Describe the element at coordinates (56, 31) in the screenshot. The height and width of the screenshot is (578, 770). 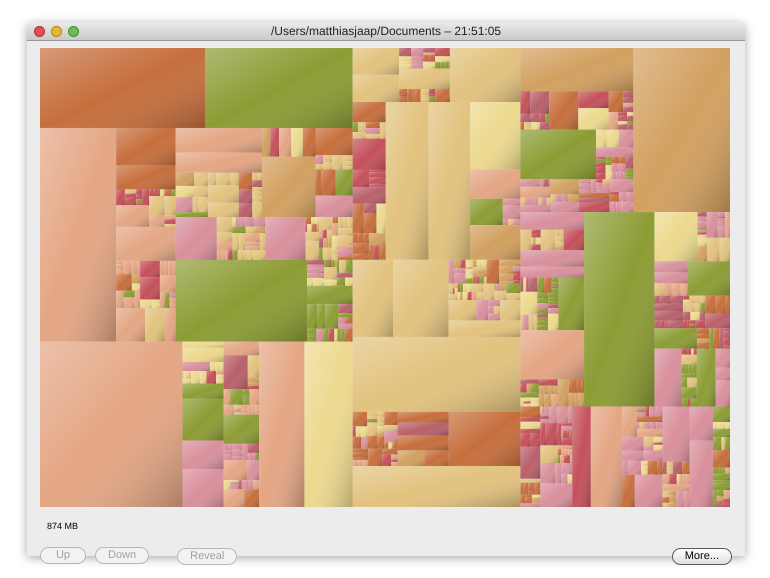
I see `minimize-button` at that location.